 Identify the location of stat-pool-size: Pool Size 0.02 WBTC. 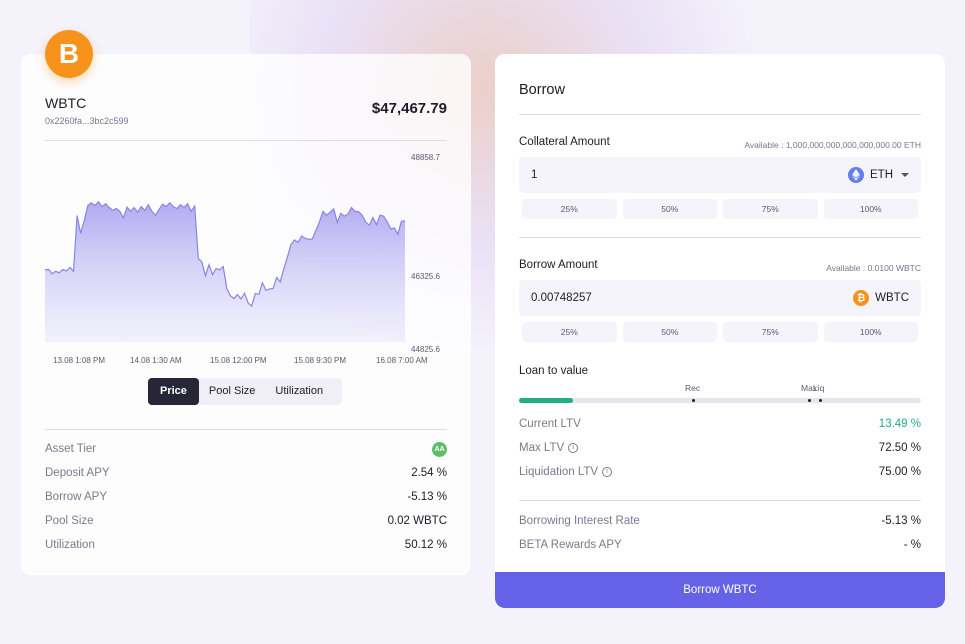
(246, 525).